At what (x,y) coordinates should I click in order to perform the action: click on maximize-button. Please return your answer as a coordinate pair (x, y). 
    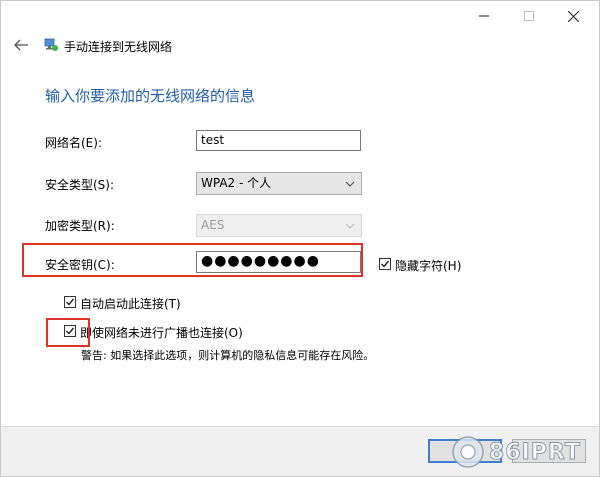
    Looking at the image, I should click on (529, 16).